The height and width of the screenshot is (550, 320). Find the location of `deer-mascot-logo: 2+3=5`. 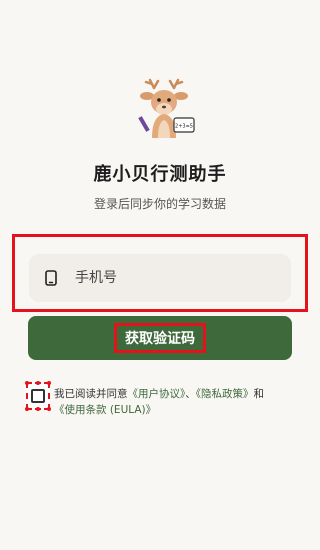

deer-mascot-logo: 2+3=5 is located at coordinates (165, 109).